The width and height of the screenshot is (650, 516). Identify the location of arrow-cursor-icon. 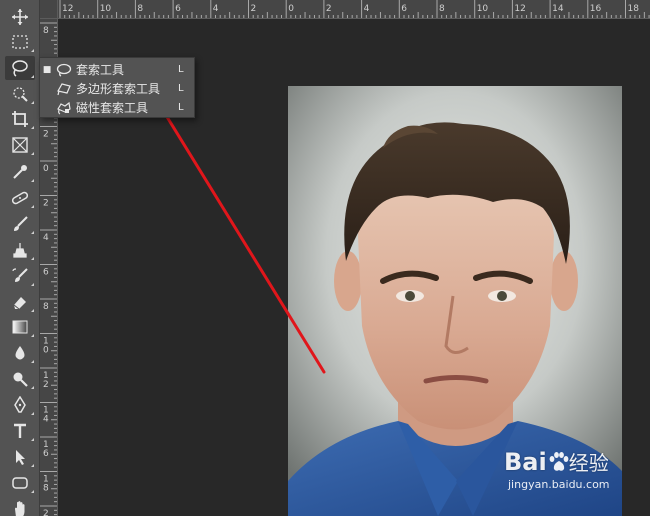
(20, 457).